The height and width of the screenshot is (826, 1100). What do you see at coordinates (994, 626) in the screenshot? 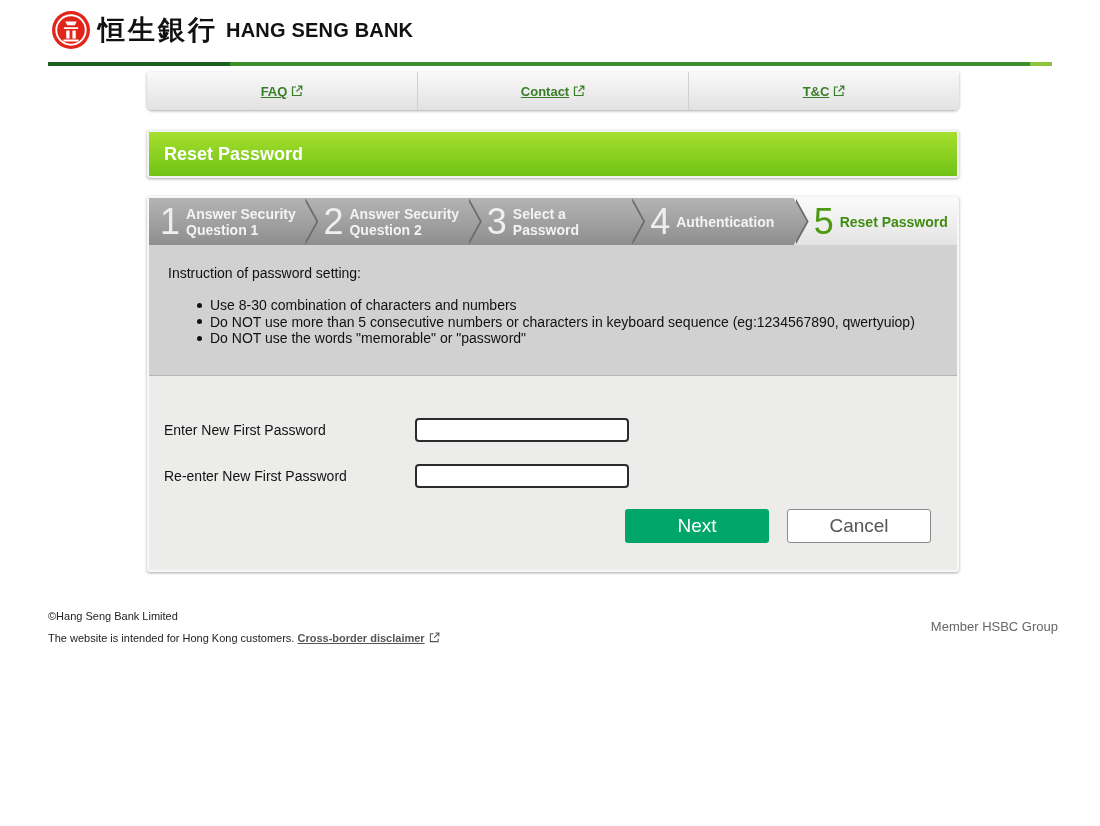
I see `group-membership-text: Member HSBC Group` at bounding box center [994, 626].